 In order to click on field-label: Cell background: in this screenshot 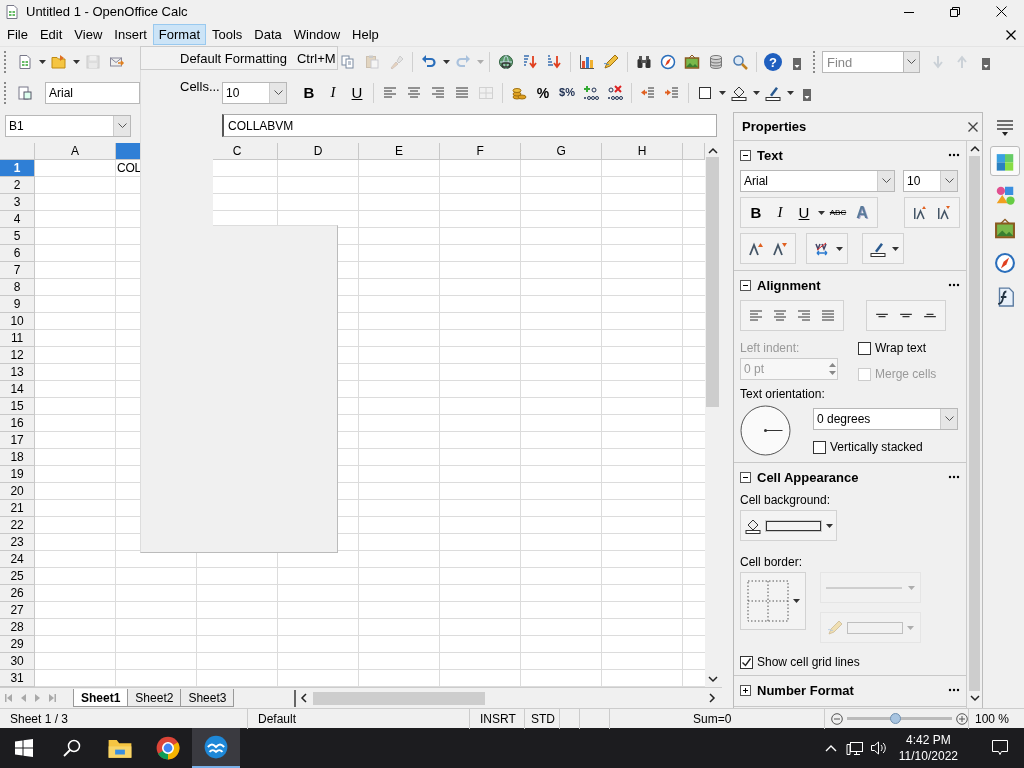, I will do `click(786, 500)`.